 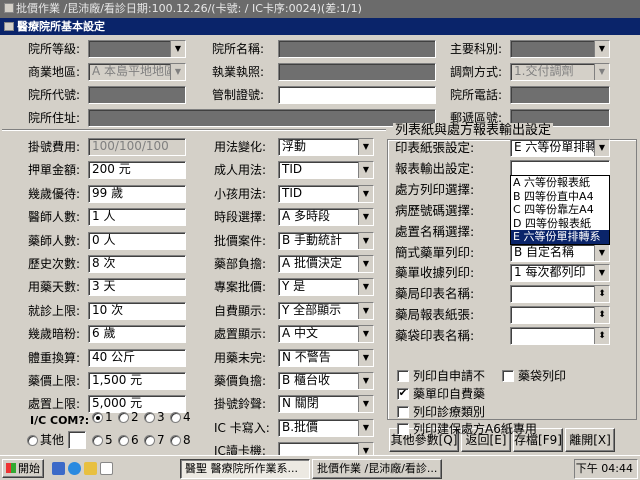 What do you see at coordinates (137, 357) in the screenshot?
I see `col1-field: 40 公斤` at bounding box center [137, 357].